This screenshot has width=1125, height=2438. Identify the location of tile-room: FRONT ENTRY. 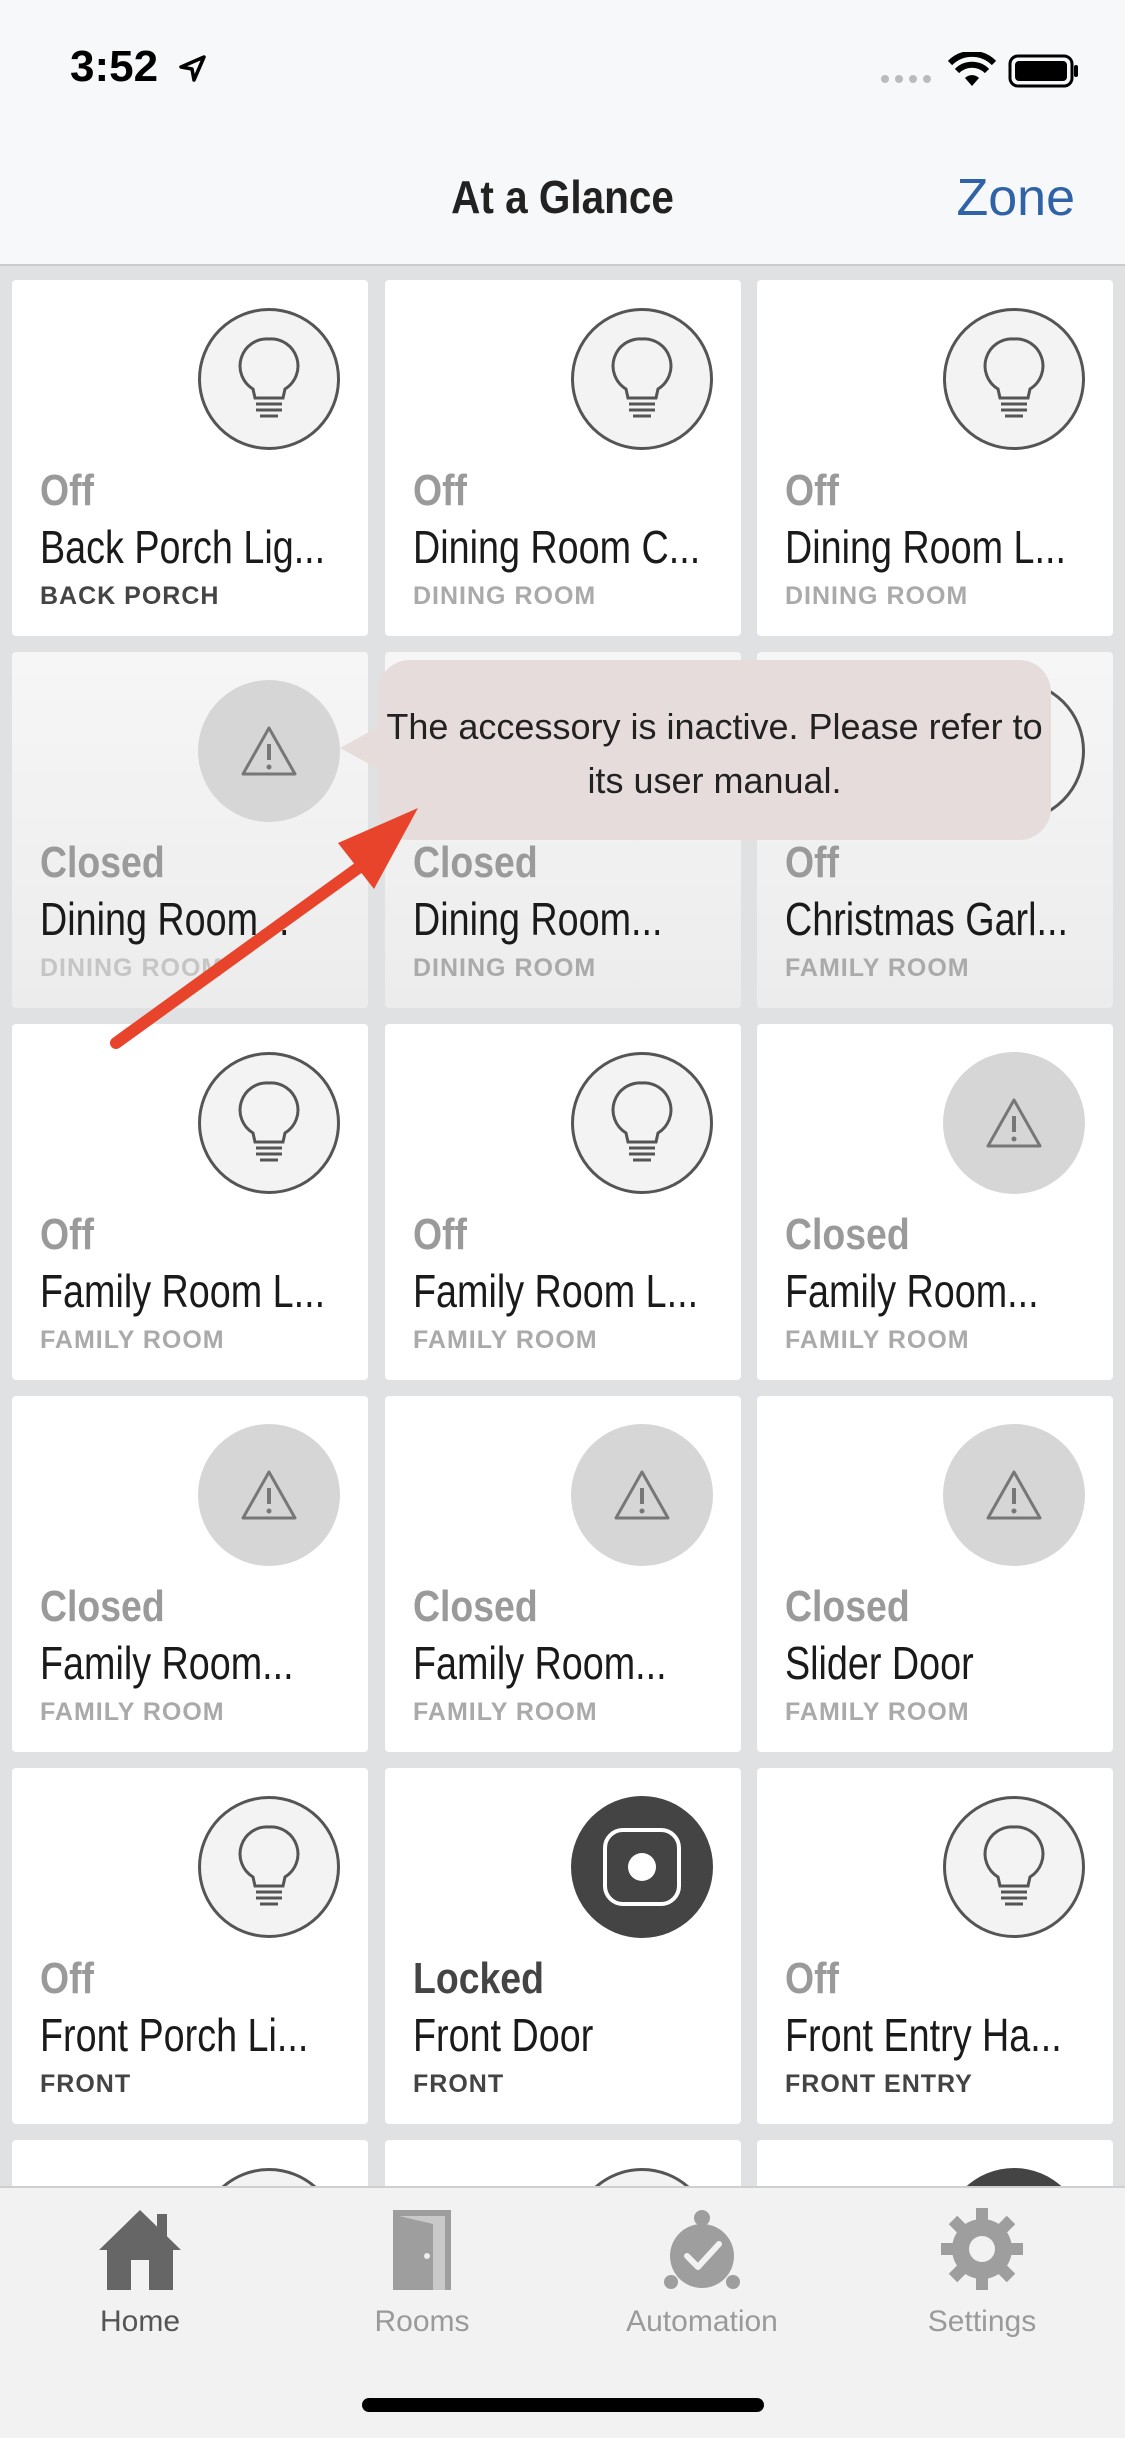
(879, 2084).